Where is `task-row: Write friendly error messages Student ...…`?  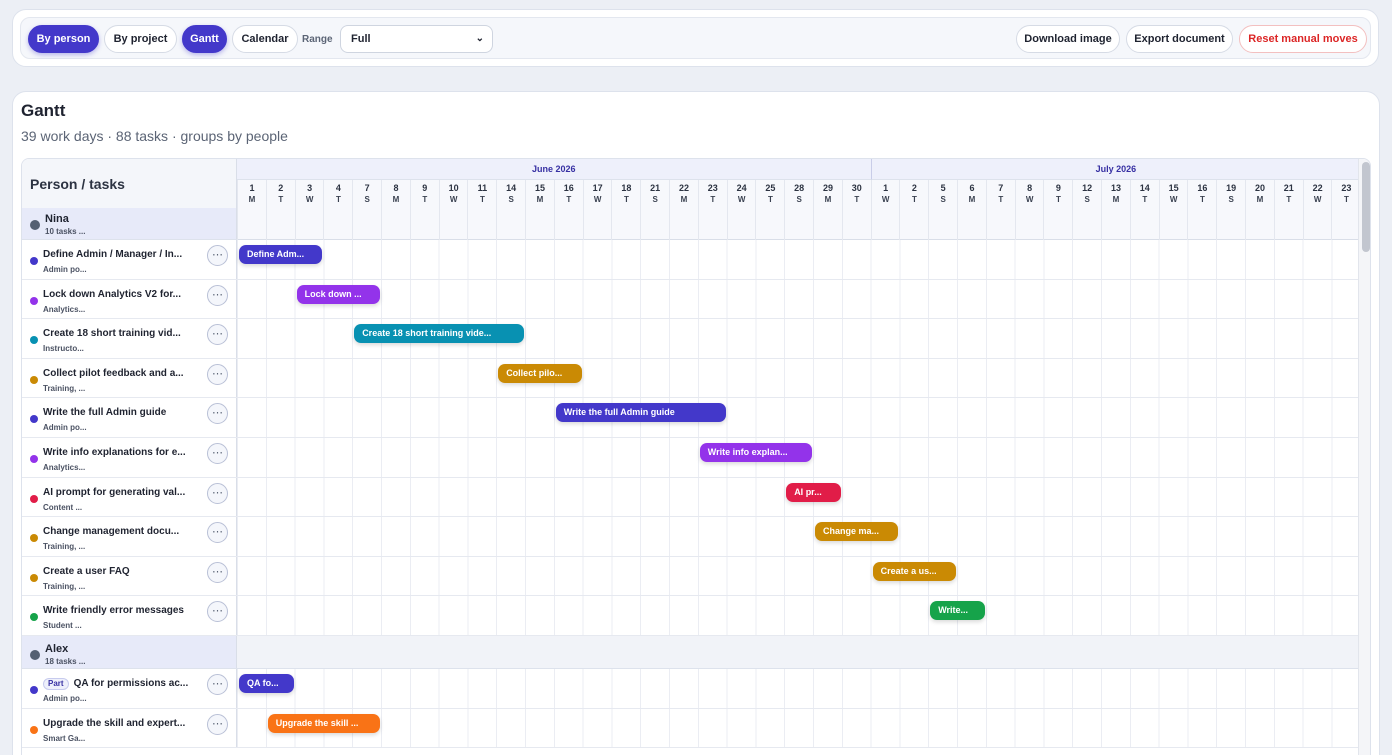 task-row: Write friendly error messages Student ...… is located at coordinates (690, 616).